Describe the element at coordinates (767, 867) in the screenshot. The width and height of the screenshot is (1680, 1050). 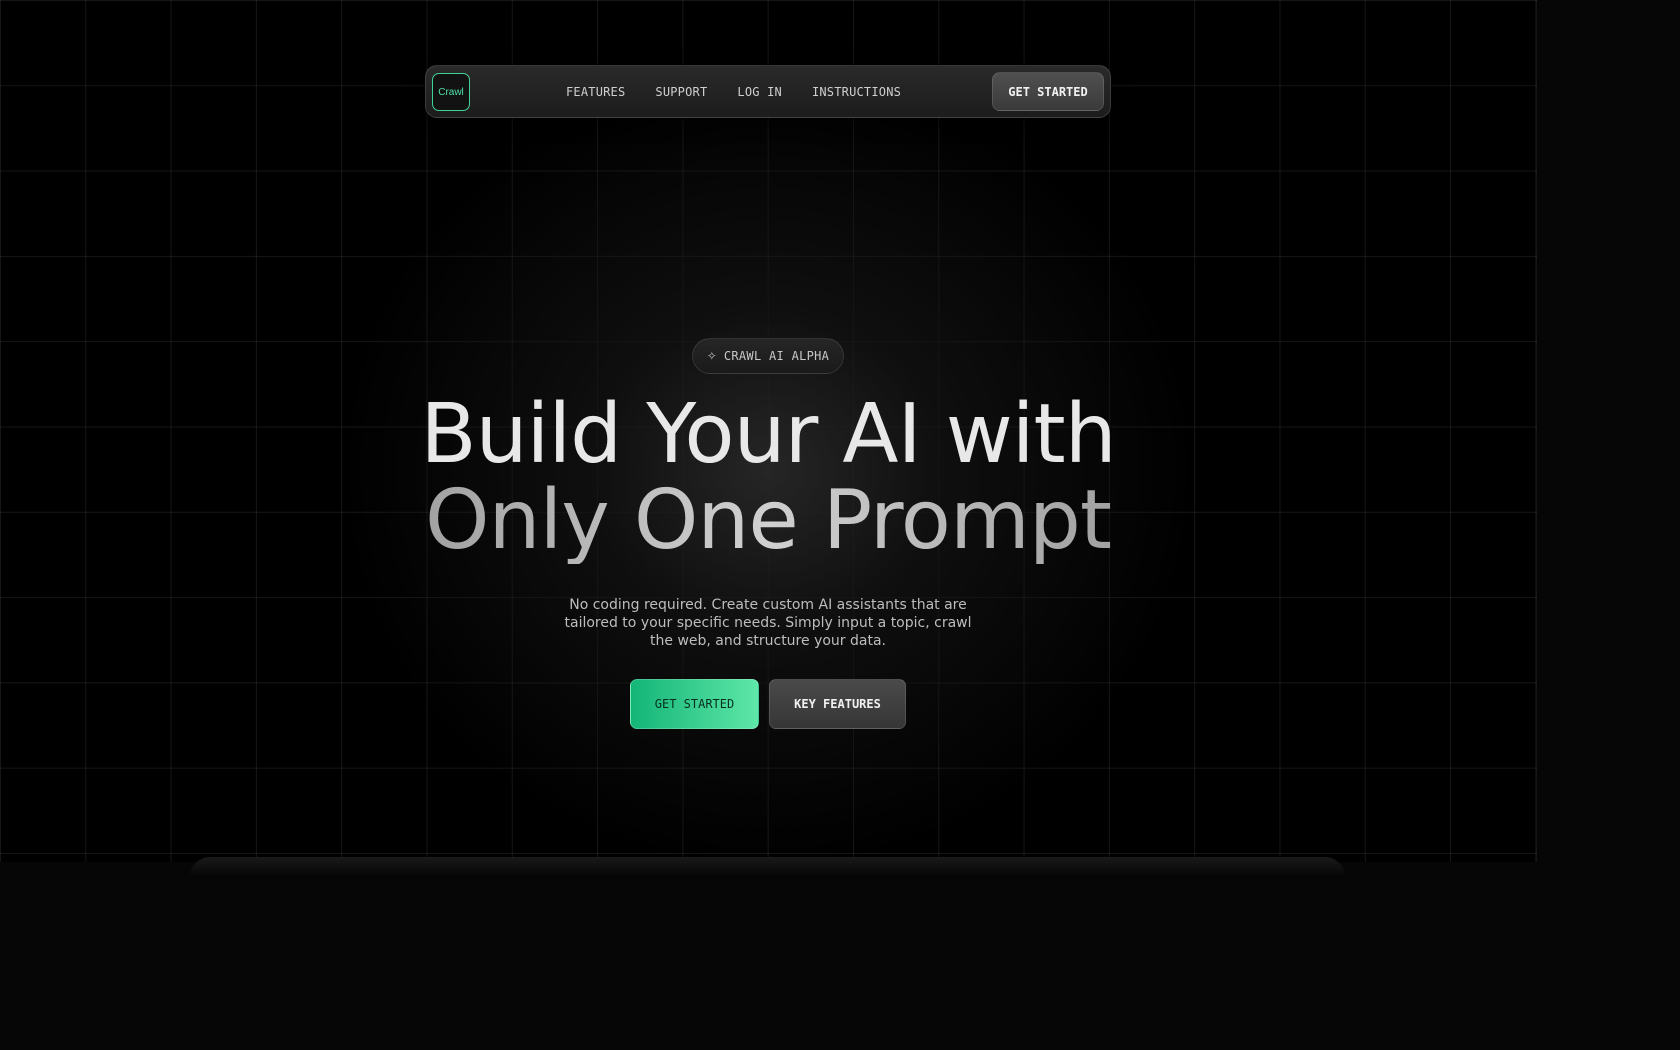
I see `preview-card-edge` at that location.